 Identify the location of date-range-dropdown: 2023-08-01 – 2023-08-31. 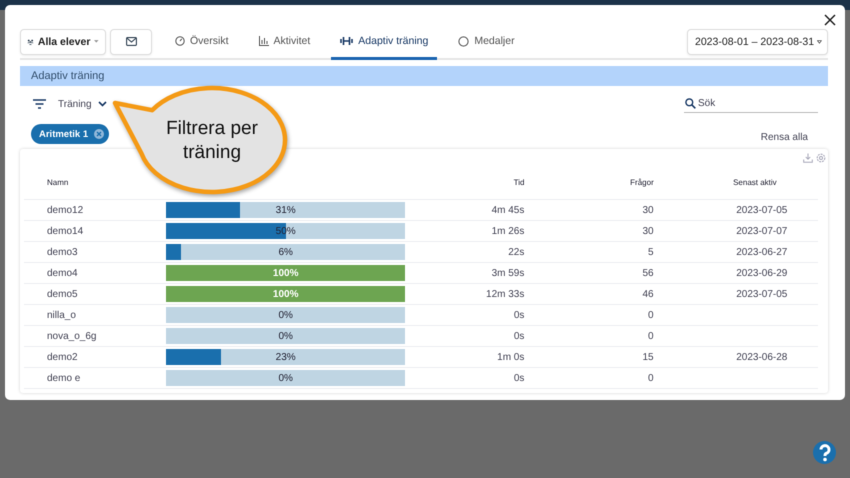
(757, 41).